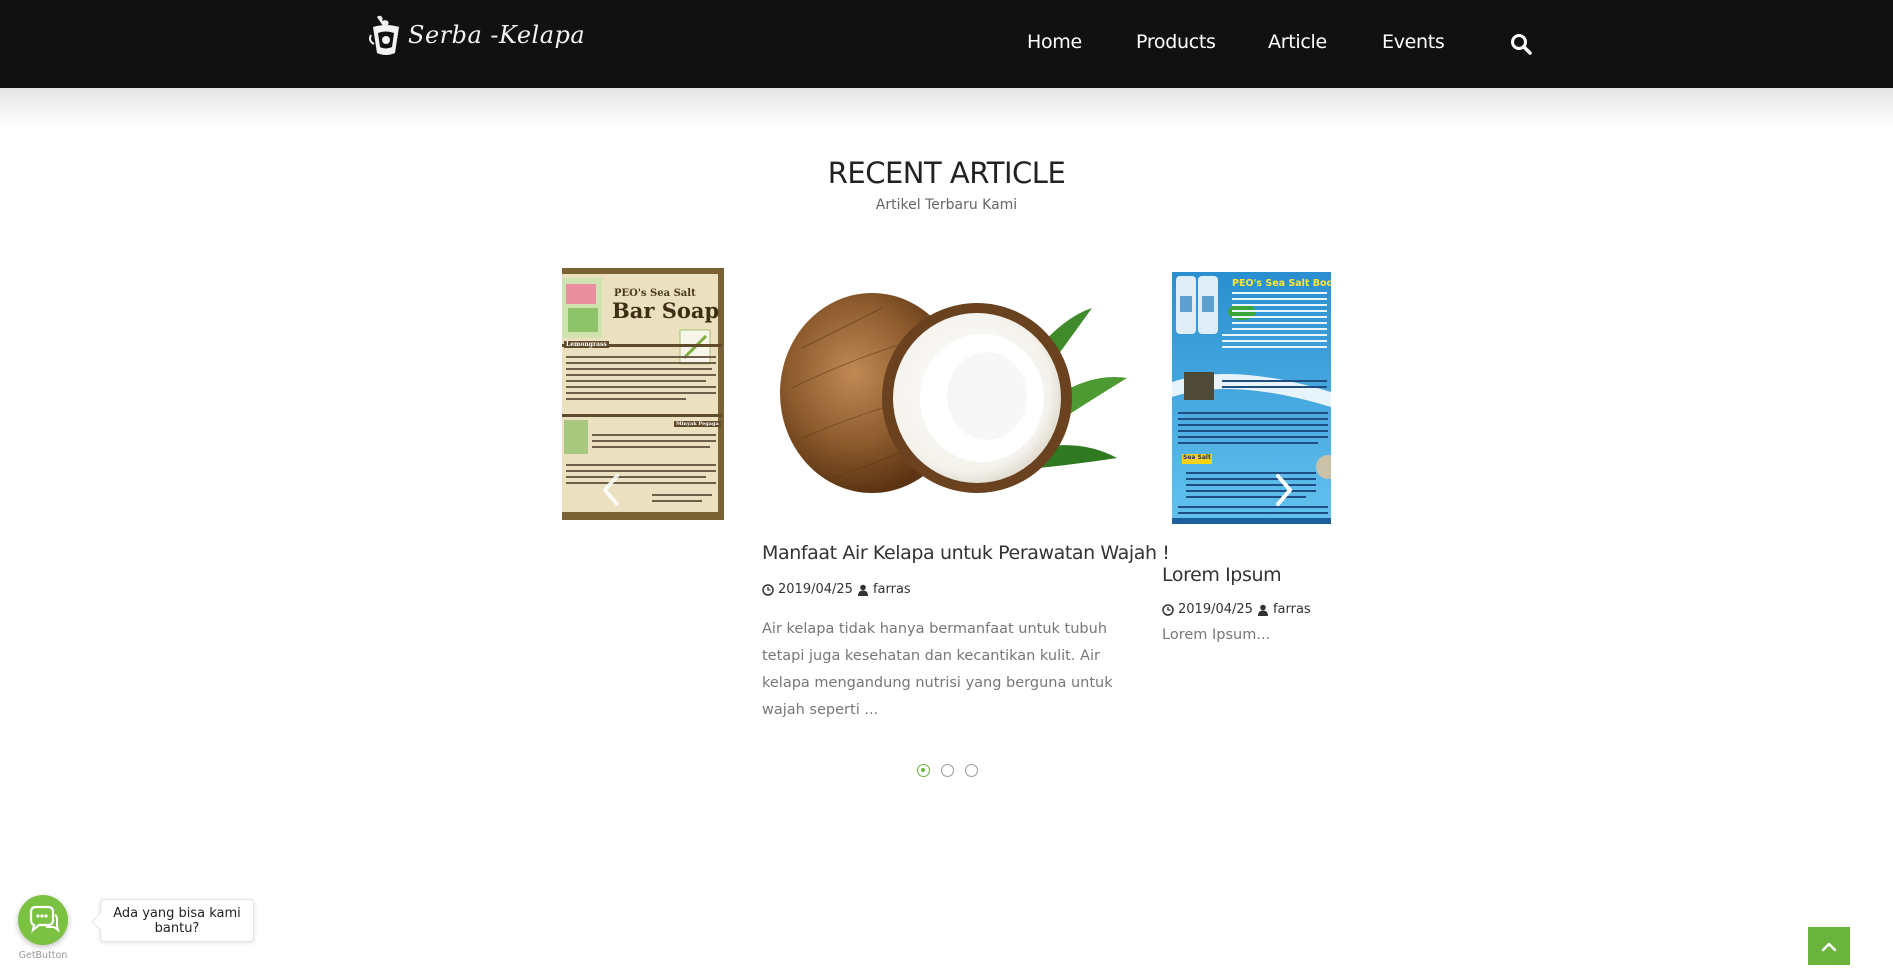  What do you see at coordinates (1521, 44) in the screenshot?
I see `search-icon` at bounding box center [1521, 44].